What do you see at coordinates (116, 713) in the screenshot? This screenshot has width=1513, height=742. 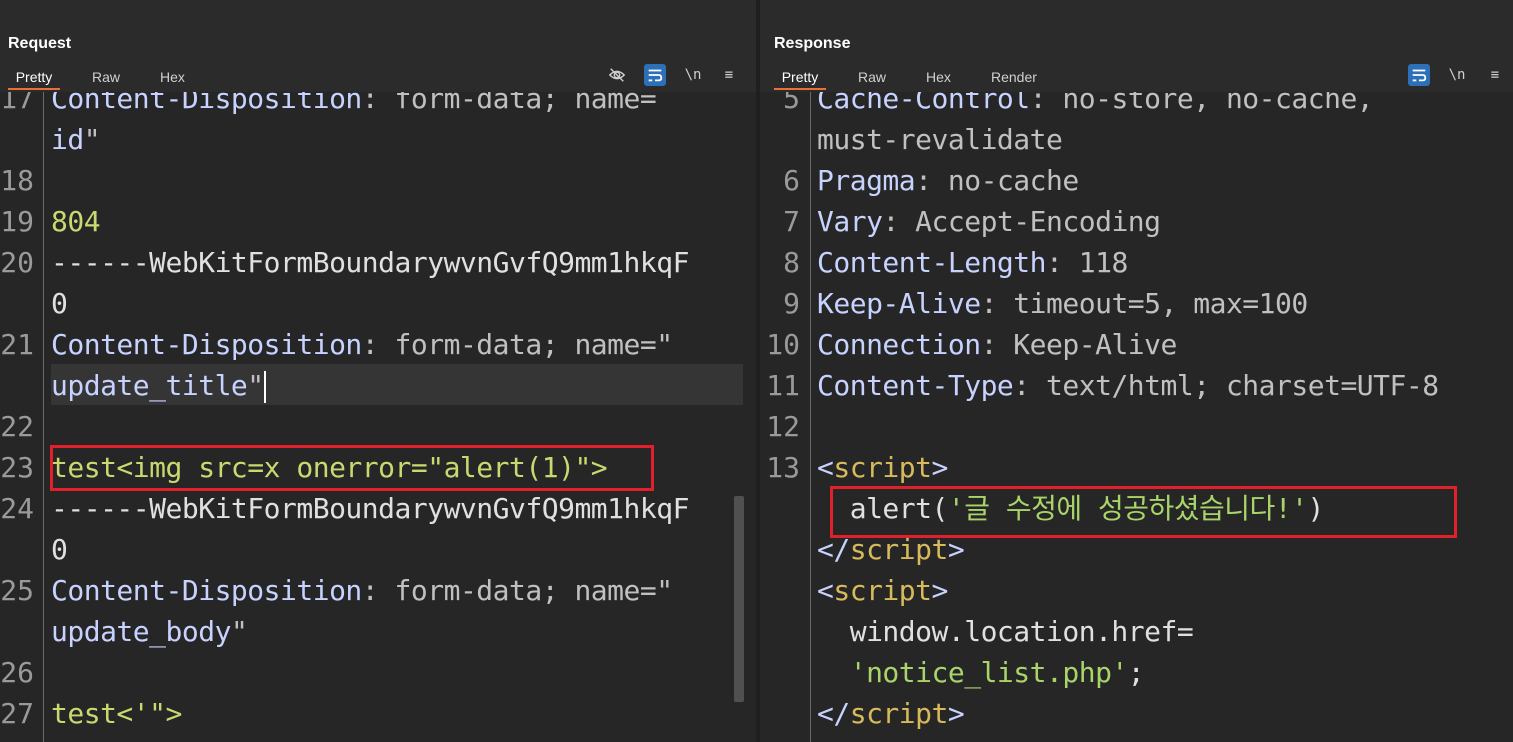 I see `code-token: test<'">` at bounding box center [116, 713].